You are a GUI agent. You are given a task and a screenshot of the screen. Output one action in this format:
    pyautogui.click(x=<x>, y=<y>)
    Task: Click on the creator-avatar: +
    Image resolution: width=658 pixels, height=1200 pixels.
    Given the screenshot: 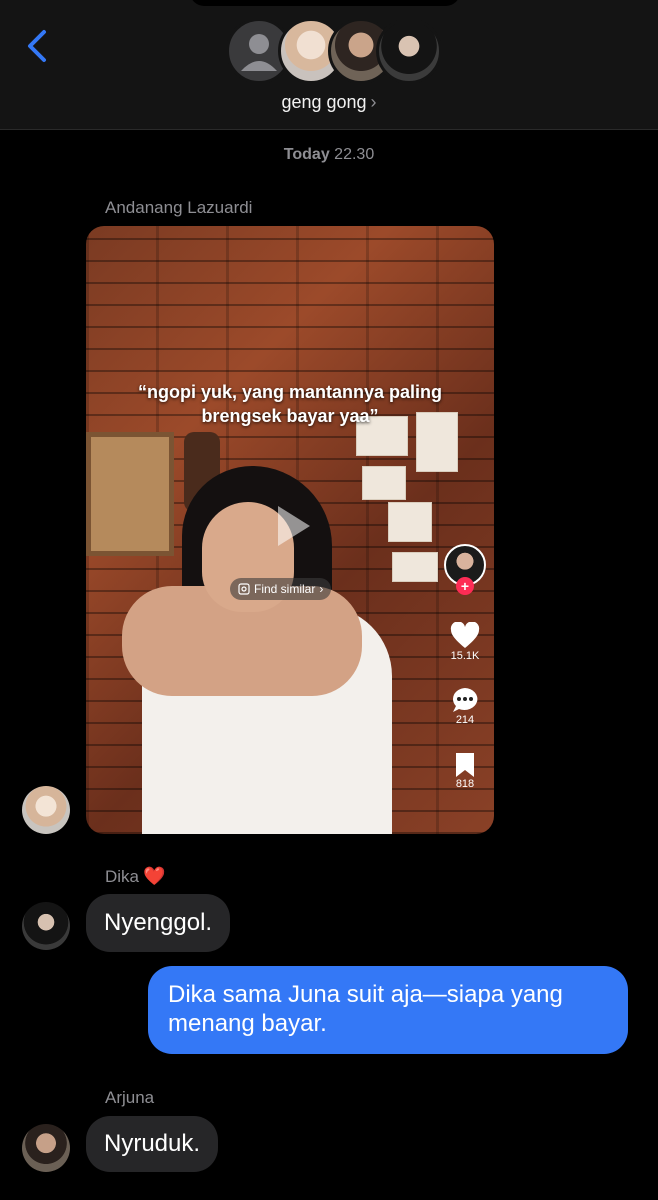 What is the action you would take?
    pyautogui.click(x=465, y=575)
    